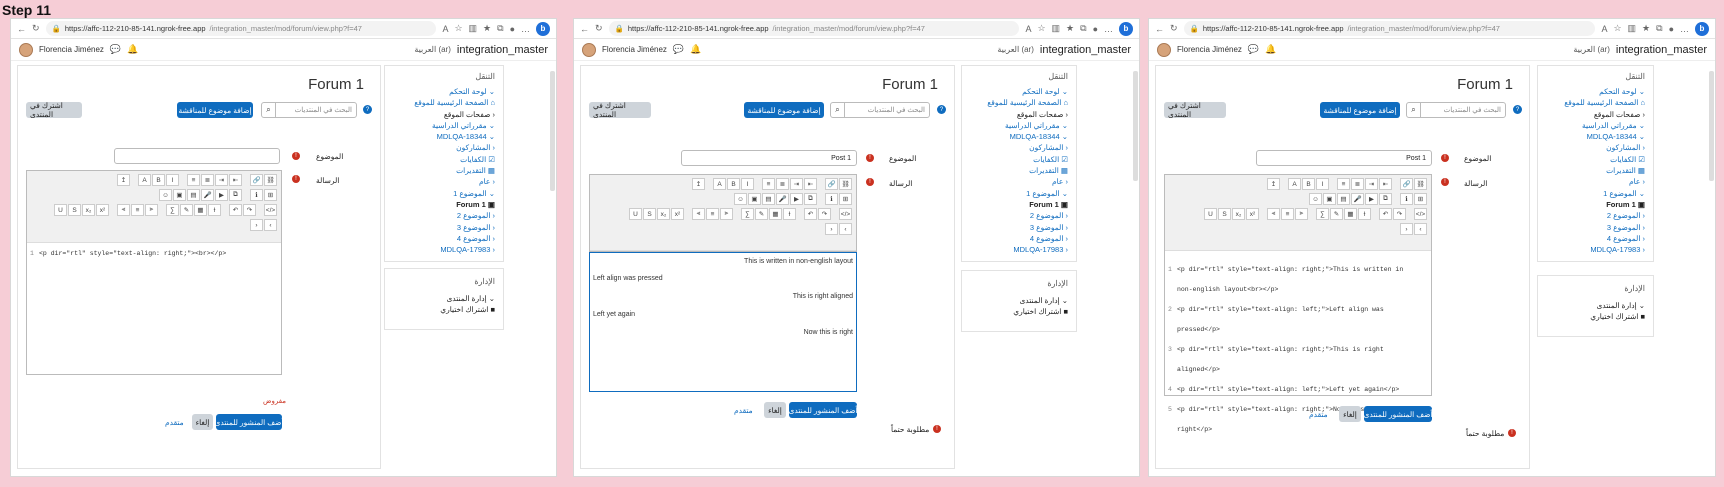 The image size is (1724, 487). Describe the element at coordinates (754, 199) in the screenshot. I see `image-icon: ▣` at that location.